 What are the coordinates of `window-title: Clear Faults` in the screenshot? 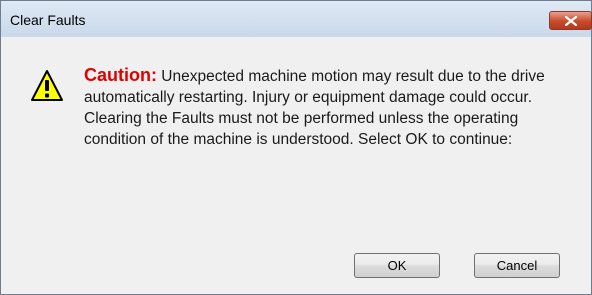 It's located at (48, 20).